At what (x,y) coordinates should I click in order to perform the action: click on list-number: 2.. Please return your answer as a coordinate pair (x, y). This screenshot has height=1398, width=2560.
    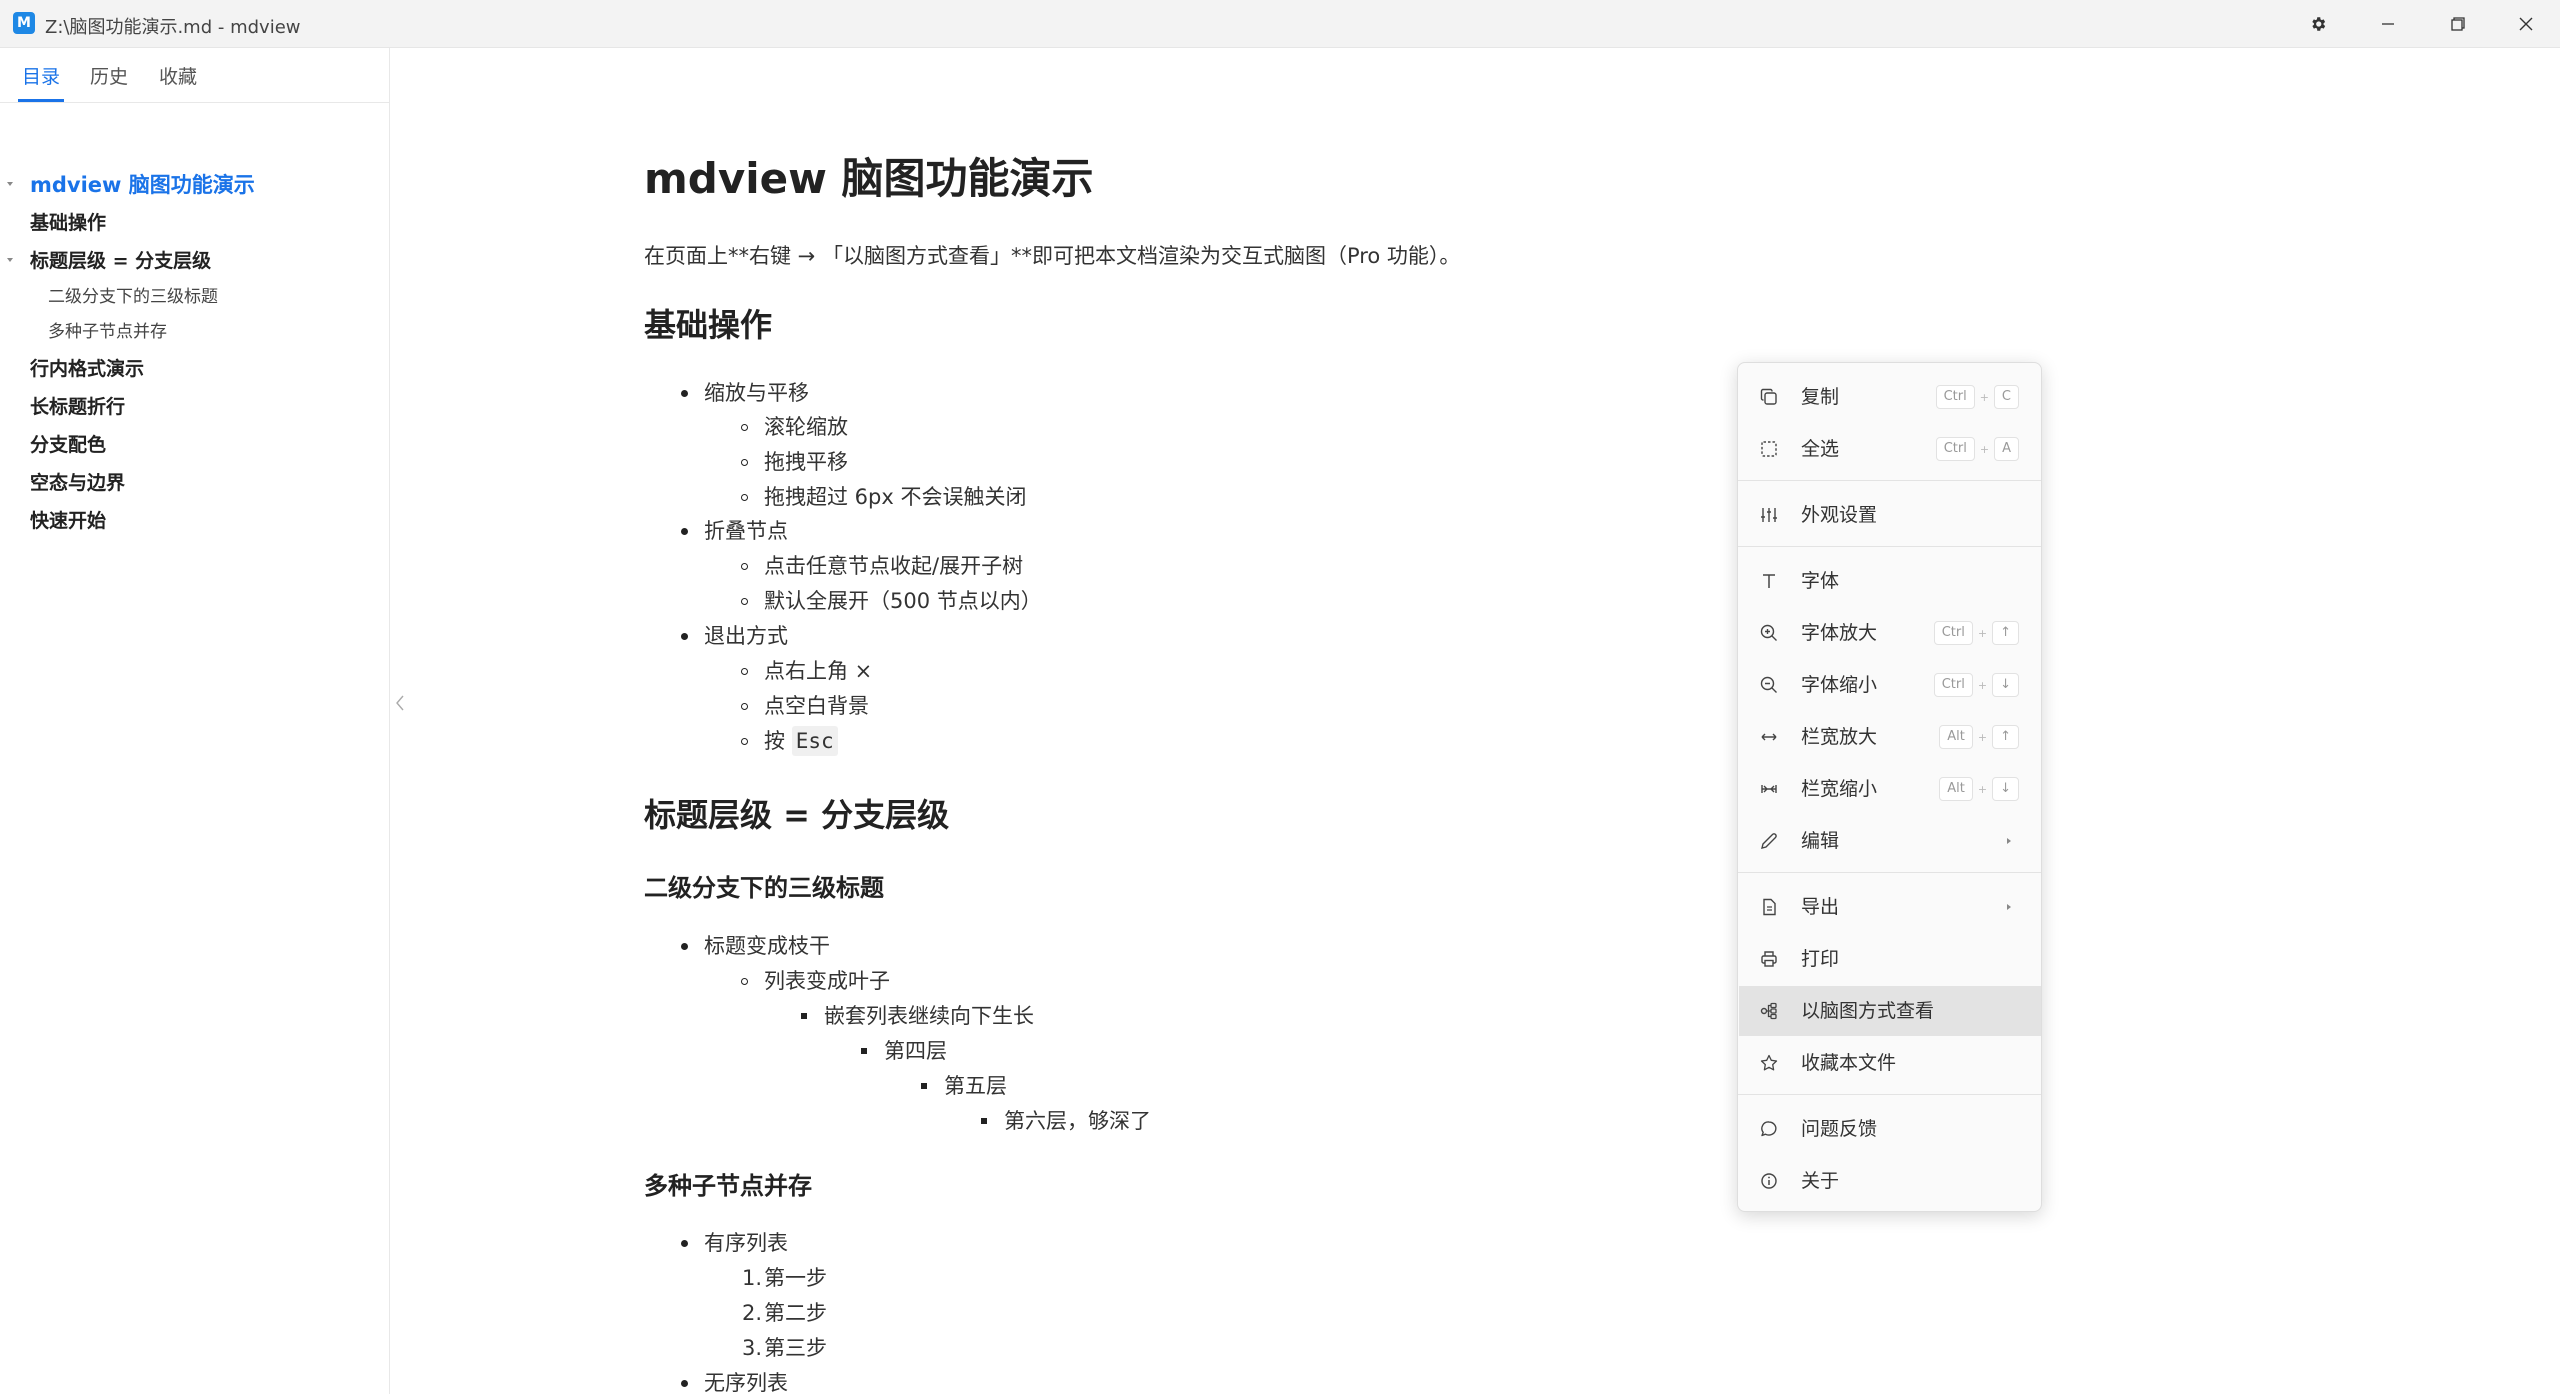
    Looking at the image, I should click on (752, 1313).